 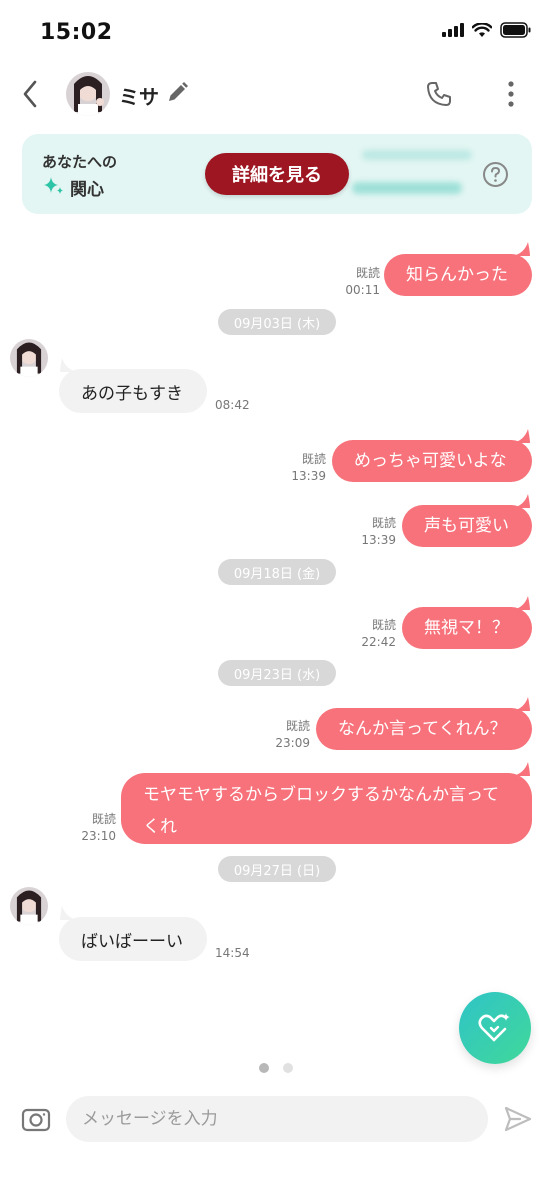 What do you see at coordinates (232, 405) in the screenshot?
I see `message-time: 08:42` at bounding box center [232, 405].